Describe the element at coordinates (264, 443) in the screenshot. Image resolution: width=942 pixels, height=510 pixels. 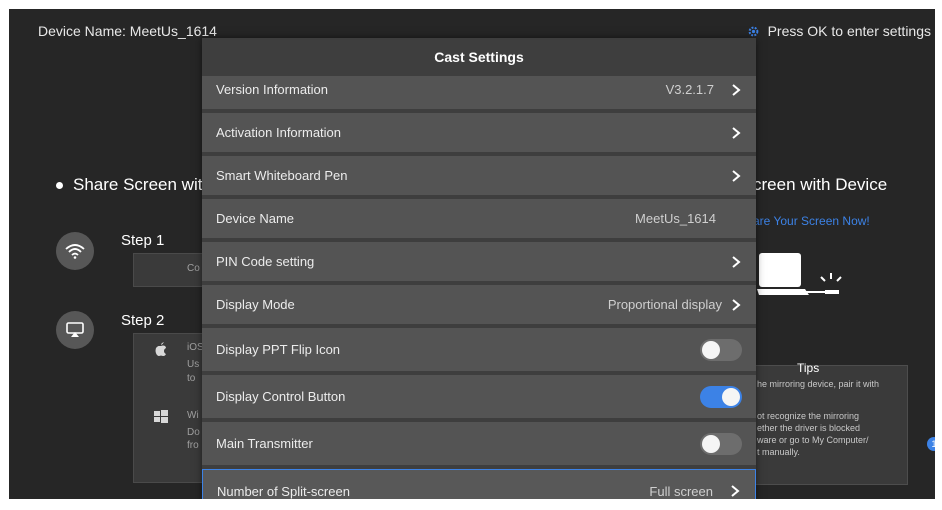
I see `row-label: Main Transmitter` at that location.